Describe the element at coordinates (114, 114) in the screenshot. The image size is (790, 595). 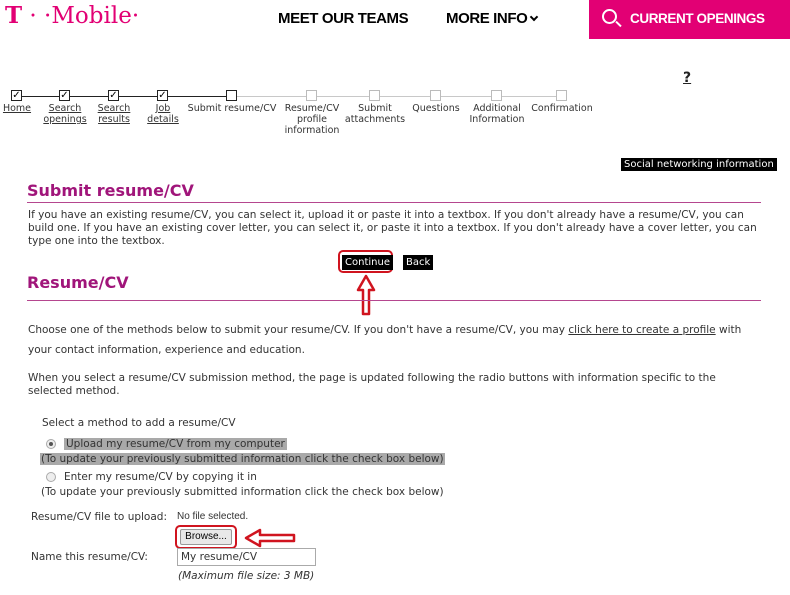
I see `step-label: Search results` at that location.